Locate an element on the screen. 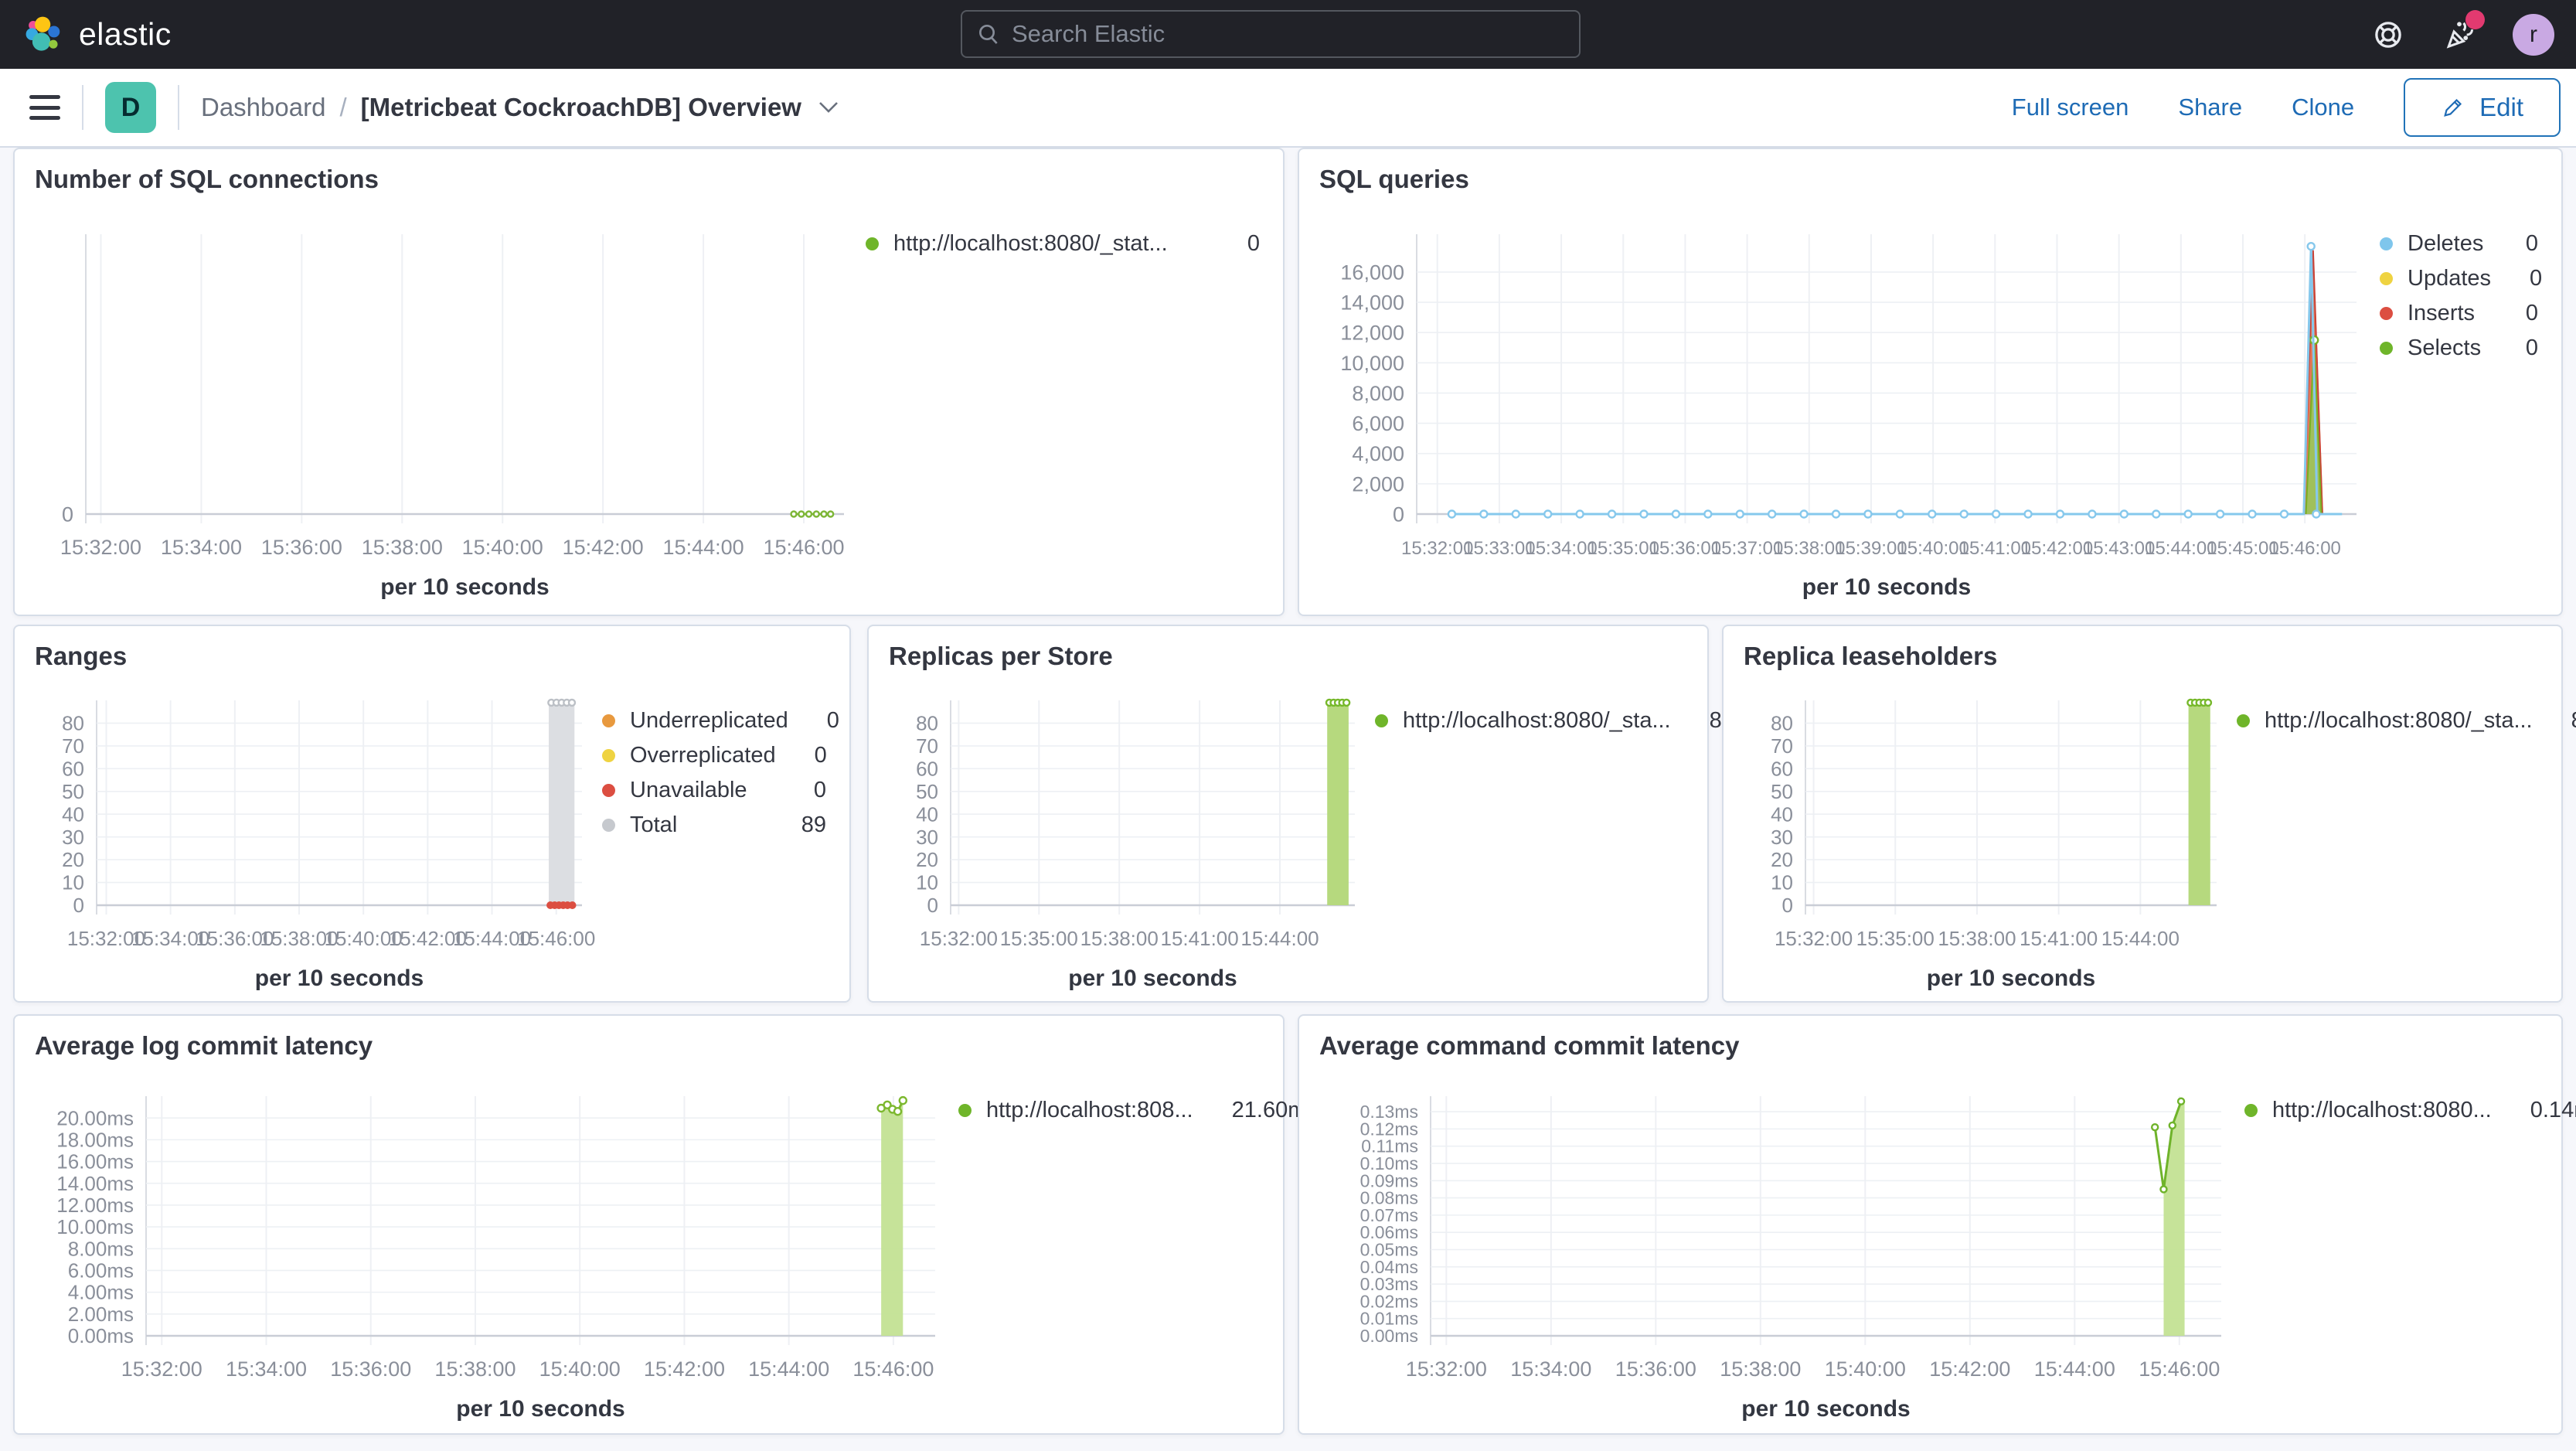 This screenshot has height=1451, width=2576. space-badge: D is located at coordinates (130, 107).